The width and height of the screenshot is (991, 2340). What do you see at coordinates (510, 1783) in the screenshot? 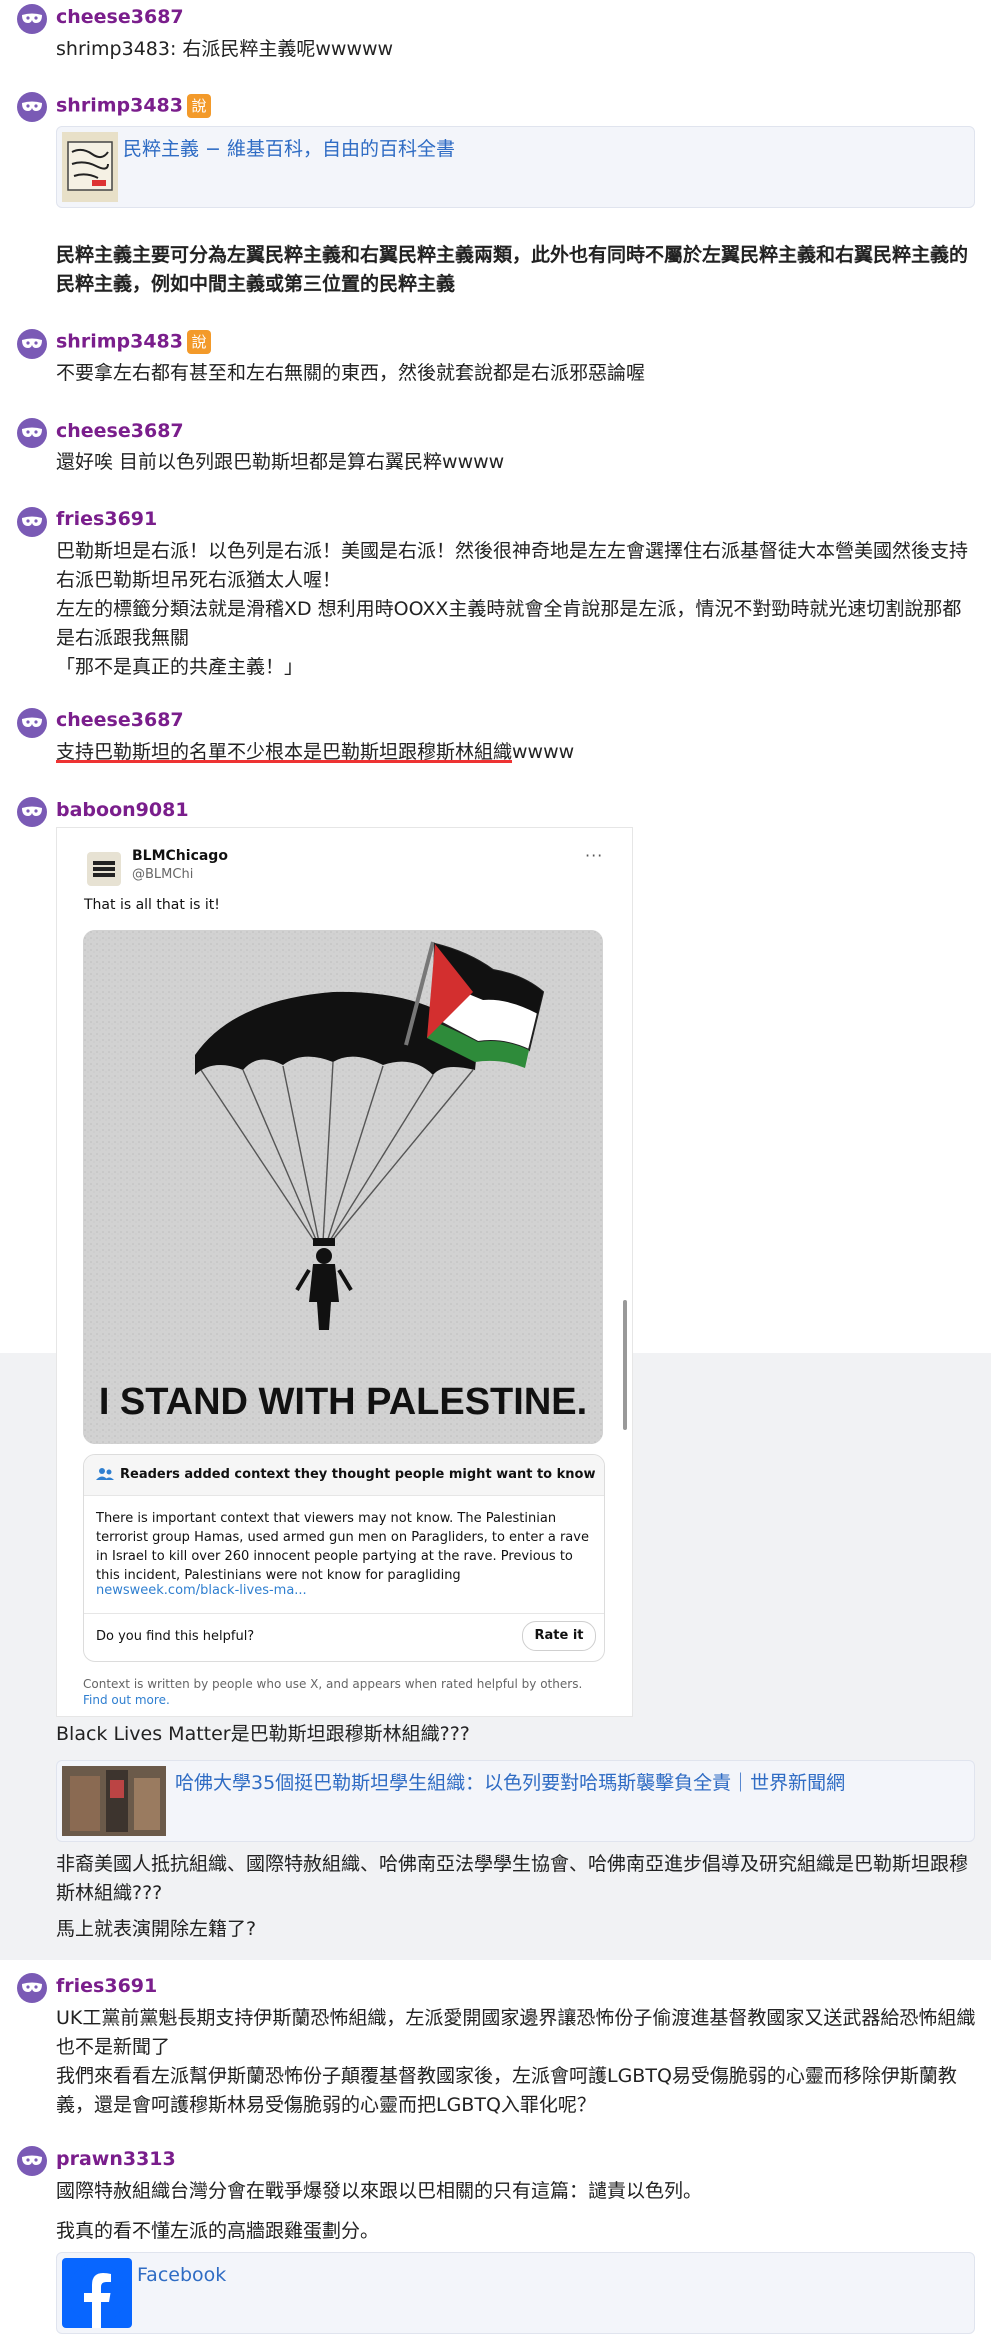
I see `link-title: 哈佛大學35個挺巴勒斯坦學生組織：以色列要對哈瑪斯襲擊負全責｜世界新聞網` at bounding box center [510, 1783].